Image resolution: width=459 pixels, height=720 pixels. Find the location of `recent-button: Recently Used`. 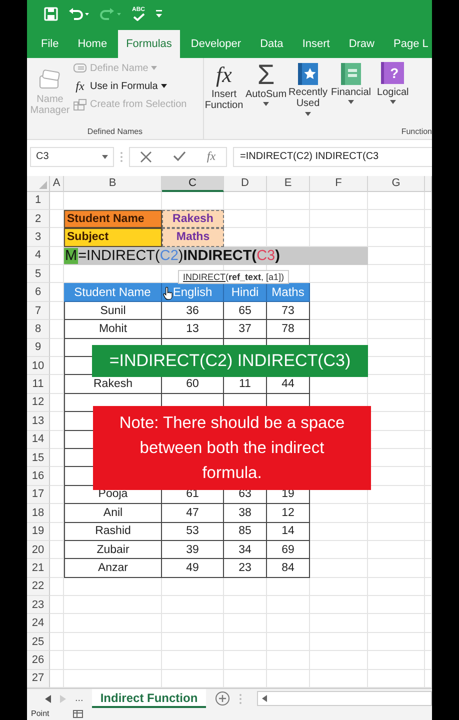

recent-button: Recently Used is located at coordinates (308, 94).